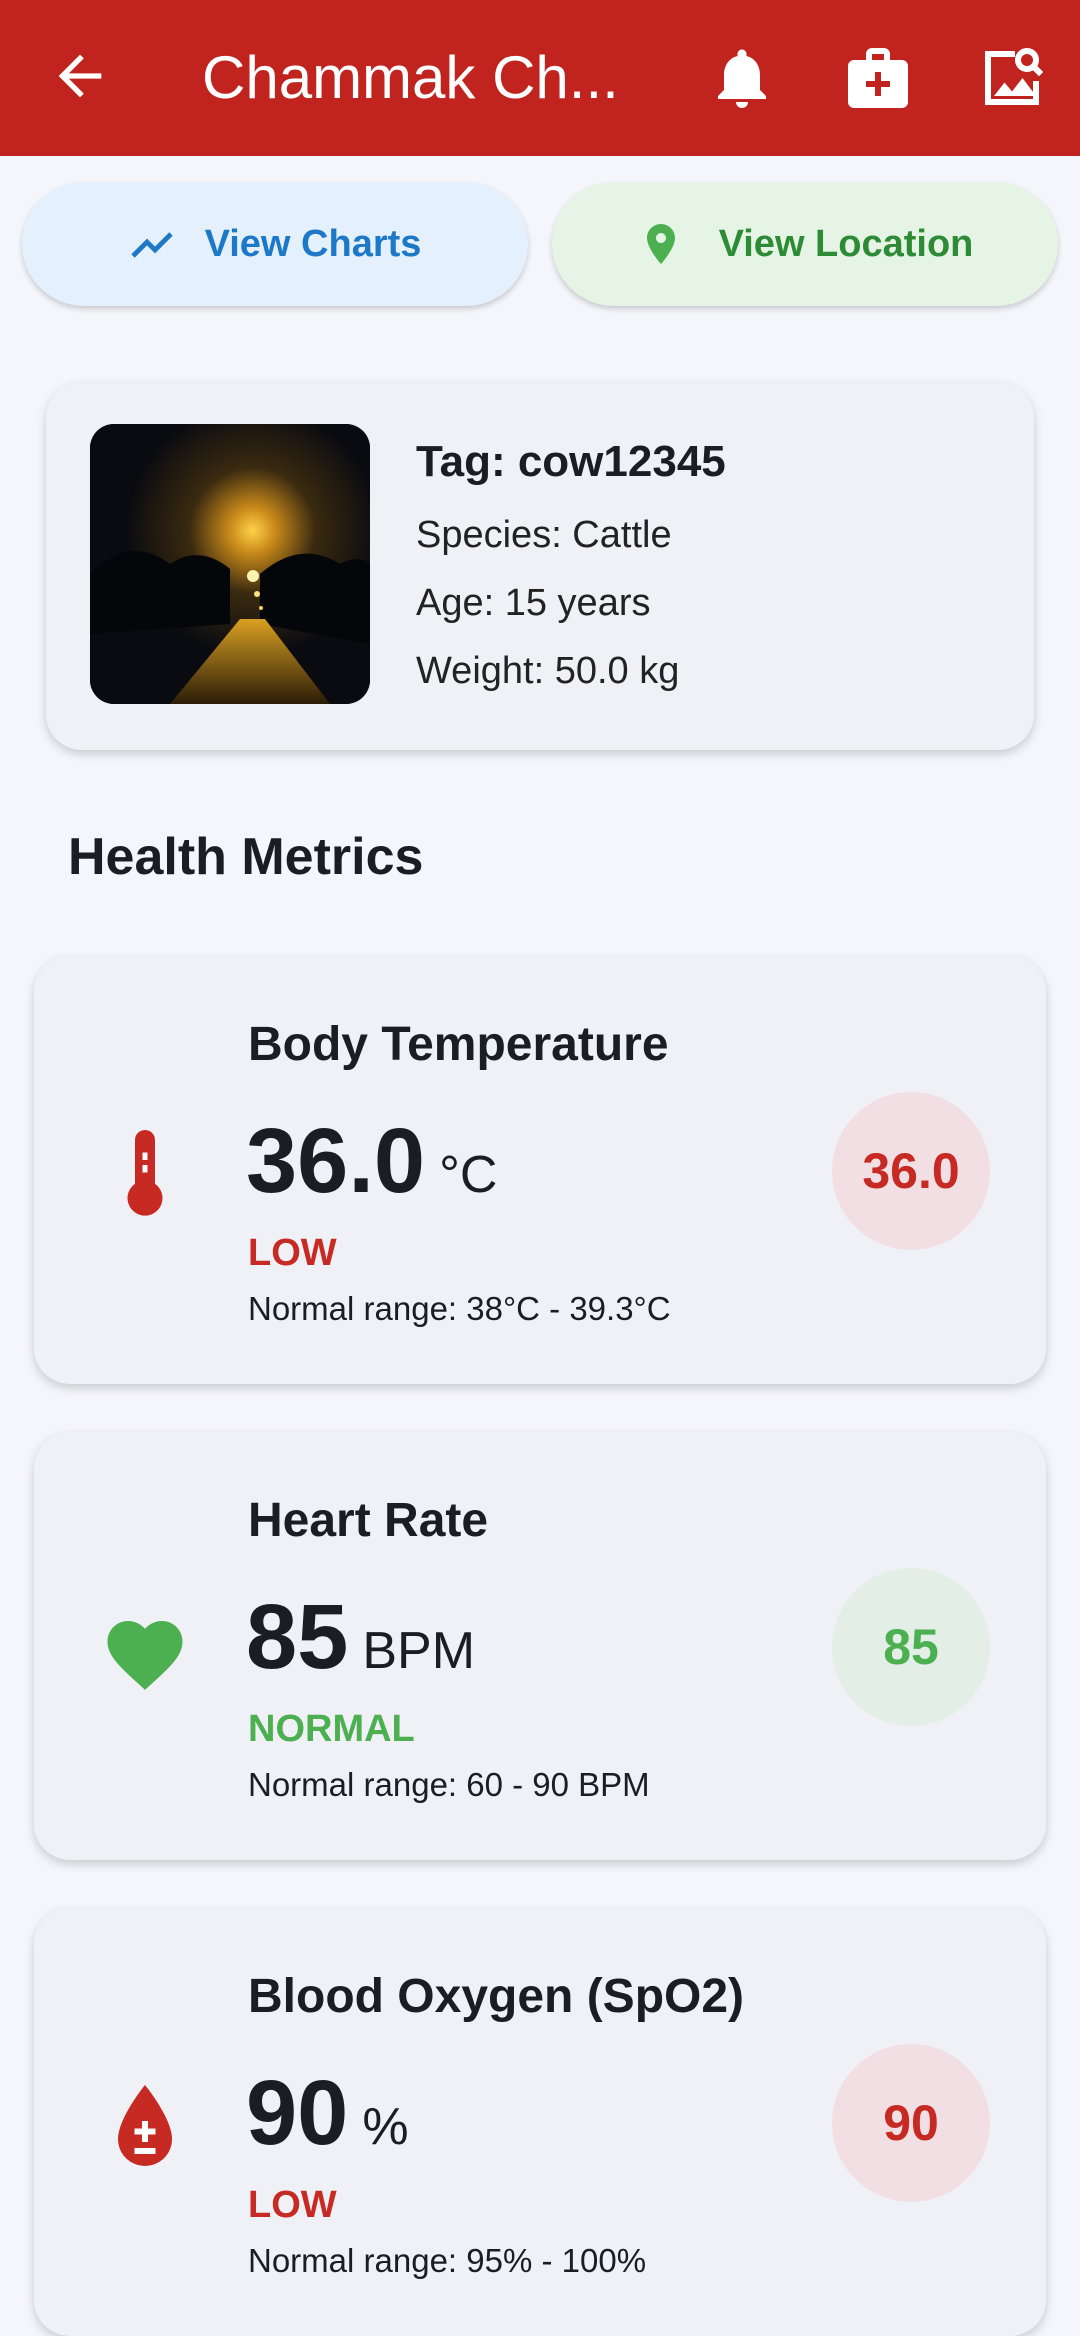 This screenshot has height=2336, width=1080. Describe the element at coordinates (911, 2123) in the screenshot. I see `metric-value-badge: 90` at that location.